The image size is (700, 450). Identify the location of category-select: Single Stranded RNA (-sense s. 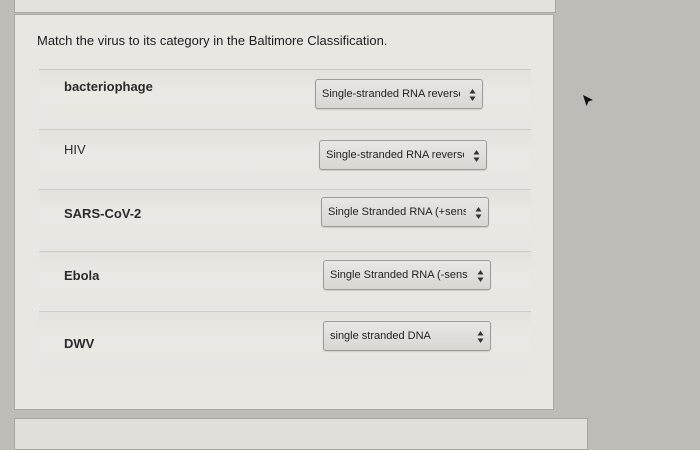
(407, 275).